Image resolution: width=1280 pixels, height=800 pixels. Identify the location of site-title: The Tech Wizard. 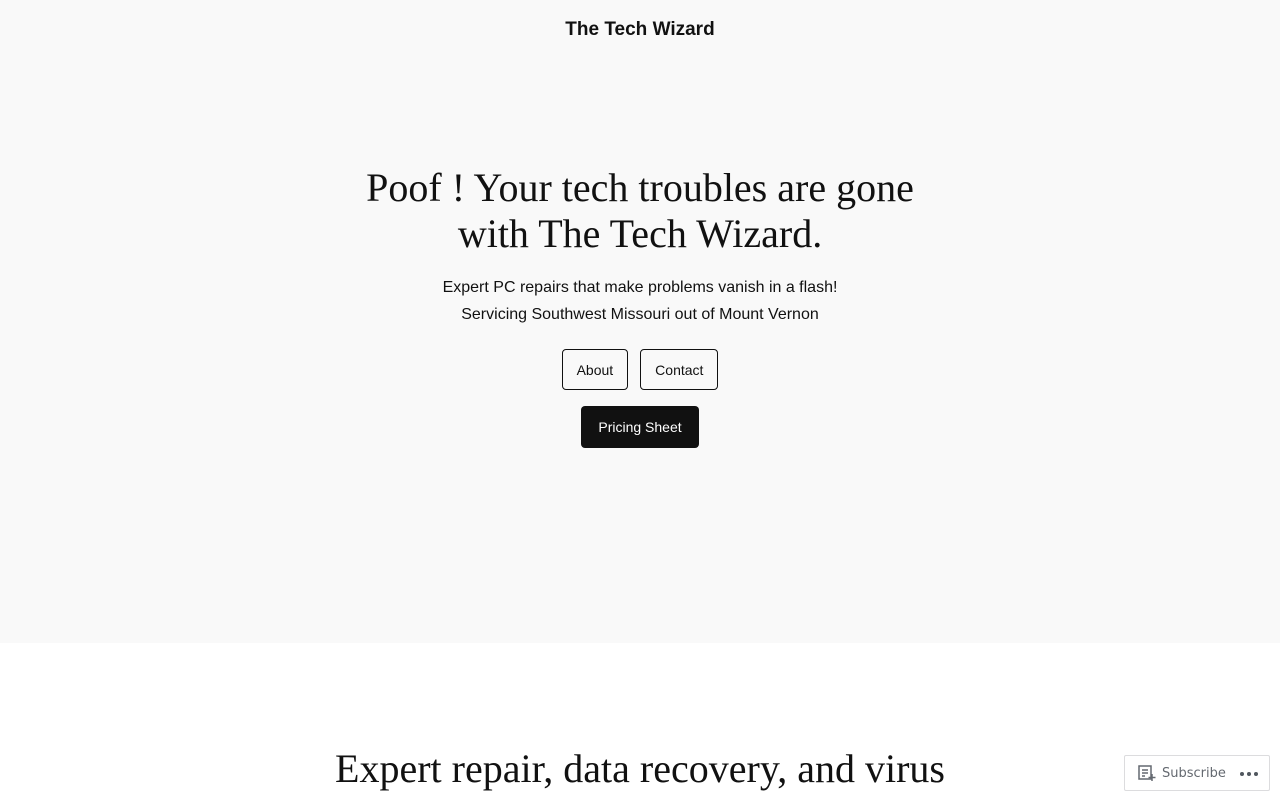
(640, 30).